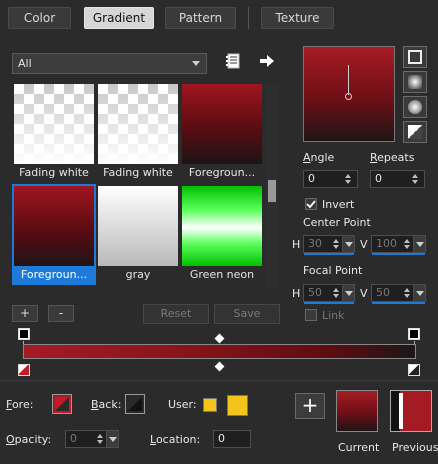 This screenshot has width=438, height=464. I want to click on add-swatch-button: +, so click(310, 406).